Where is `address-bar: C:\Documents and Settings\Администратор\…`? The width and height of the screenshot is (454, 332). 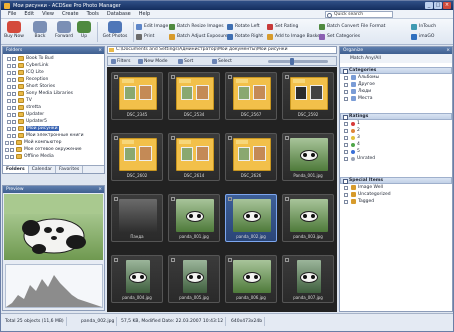
address-bar: C:\Documents and Settings\Администратор\… is located at coordinates (222, 50).